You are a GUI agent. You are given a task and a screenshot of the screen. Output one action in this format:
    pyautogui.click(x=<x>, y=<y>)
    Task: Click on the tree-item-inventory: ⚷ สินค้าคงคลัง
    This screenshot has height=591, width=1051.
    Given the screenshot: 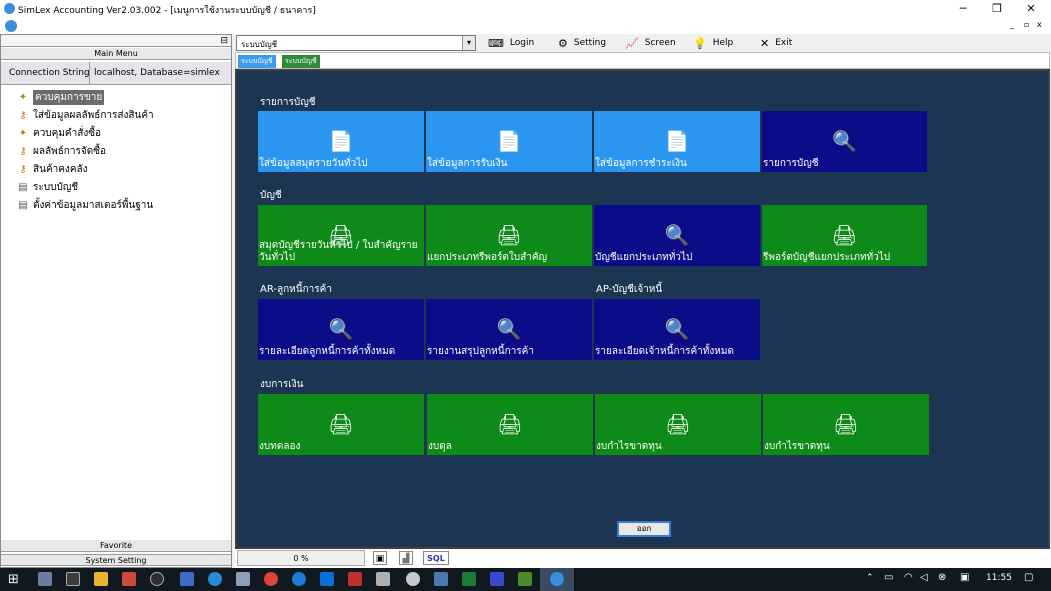 What is the action you would take?
    pyautogui.click(x=52, y=169)
    